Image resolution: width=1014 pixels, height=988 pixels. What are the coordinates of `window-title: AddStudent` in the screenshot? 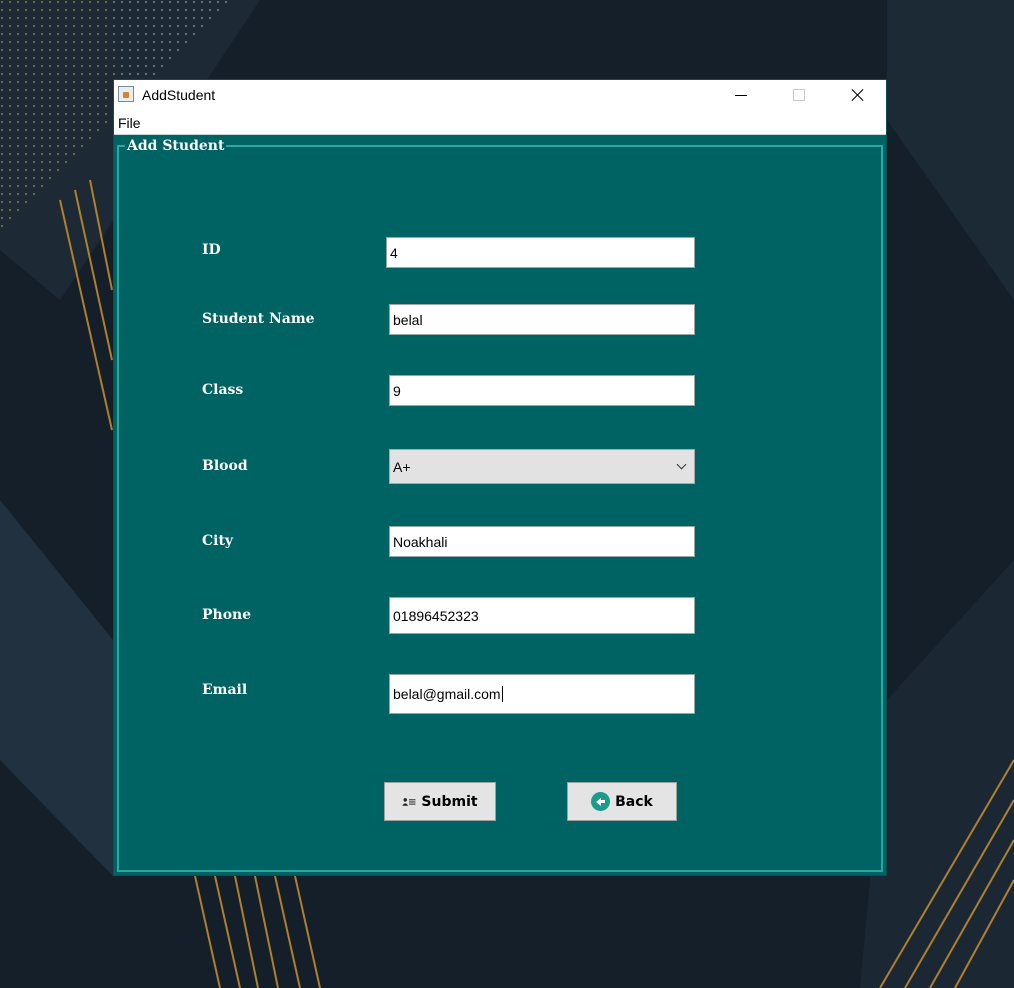 It's located at (179, 95).